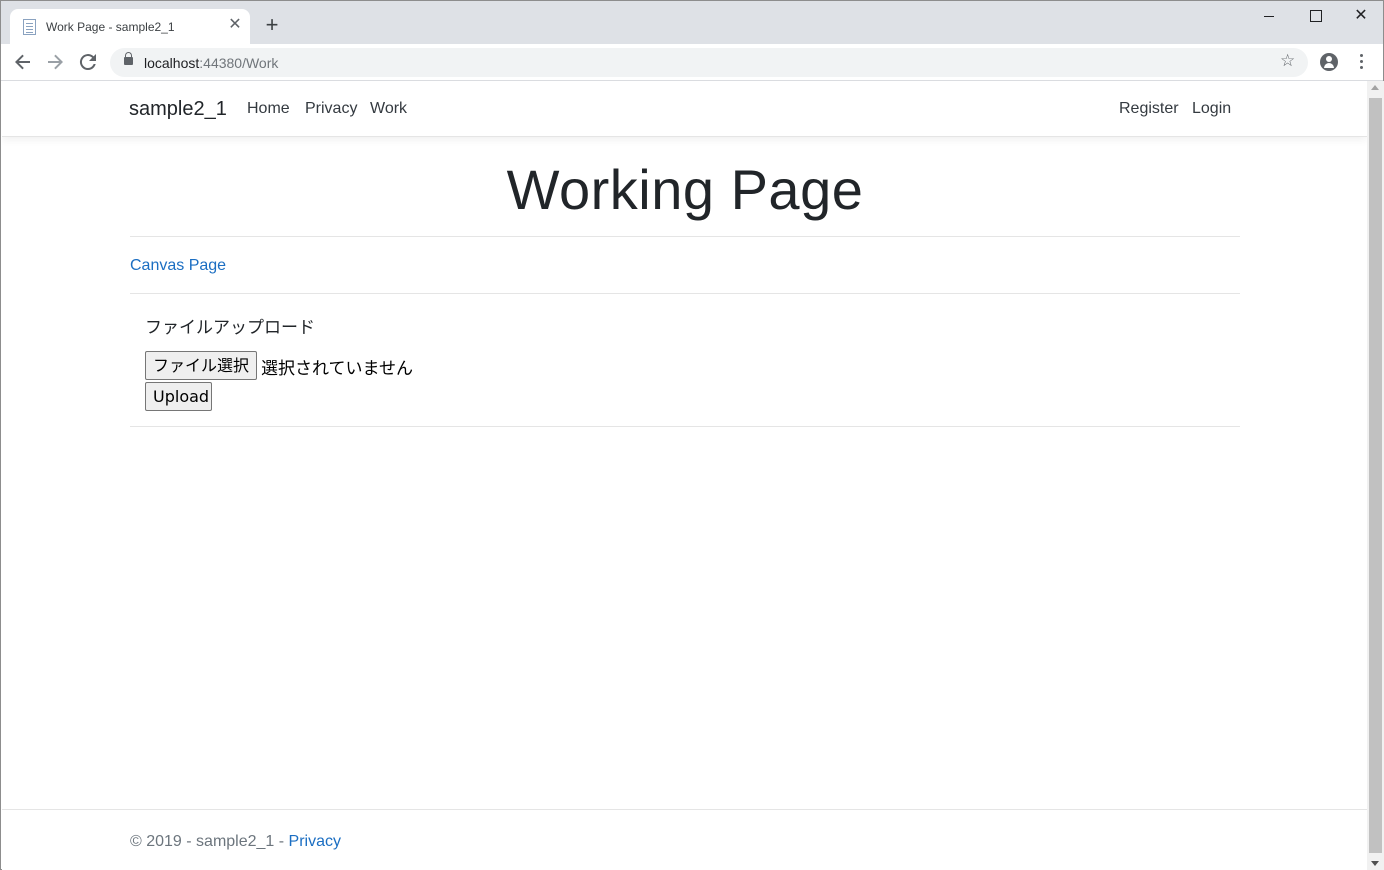 The image size is (1384, 870). Describe the element at coordinates (178, 266) in the screenshot. I see `canvas-page-link: Canvas Page` at that location.